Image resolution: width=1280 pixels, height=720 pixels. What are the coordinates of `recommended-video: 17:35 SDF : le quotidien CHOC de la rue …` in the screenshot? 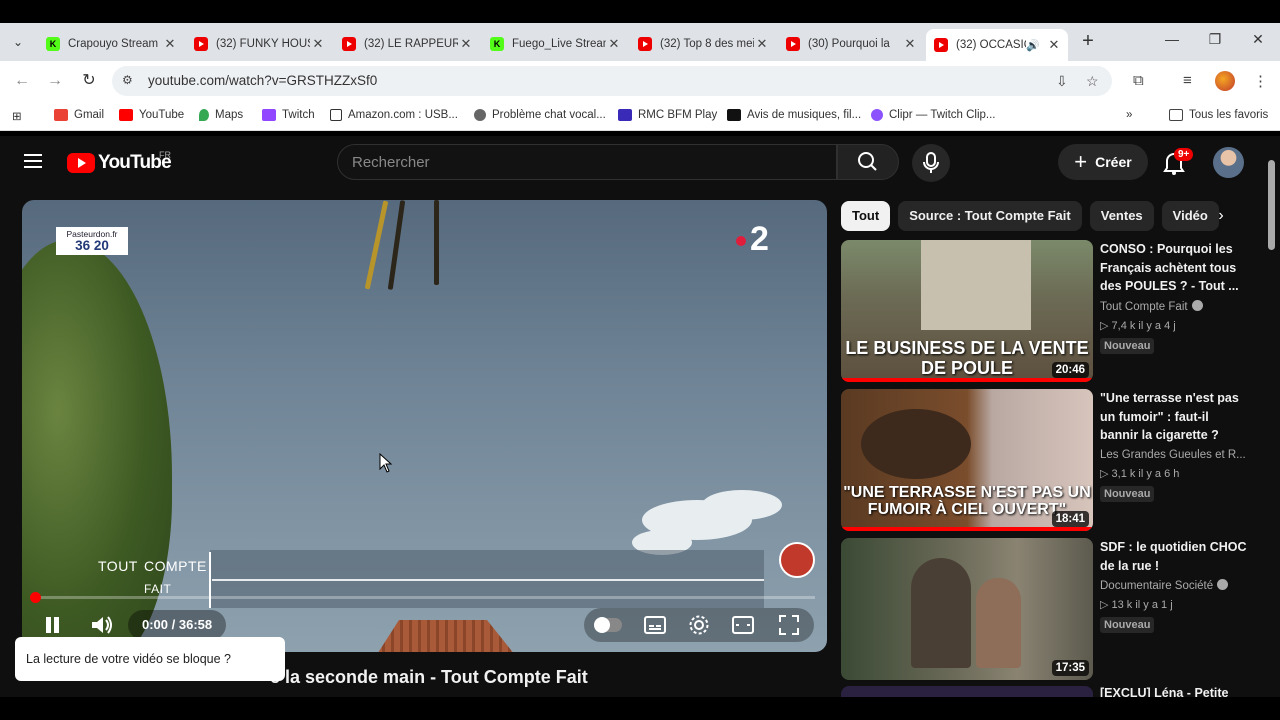 It's located at (1051, 609).